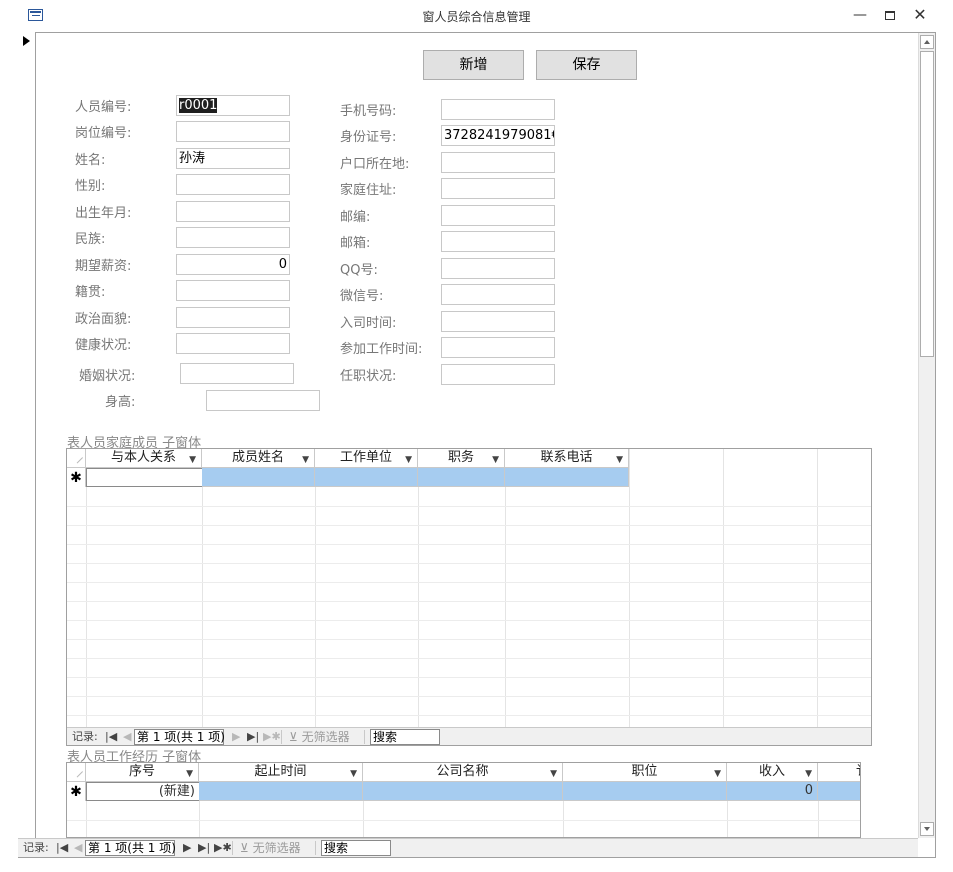 The height and width of the screenshot is (872, 953). Describe the element at coordinates (90, 239) in the screenshot. I see `ethnicity-label: 民族:` at that location.